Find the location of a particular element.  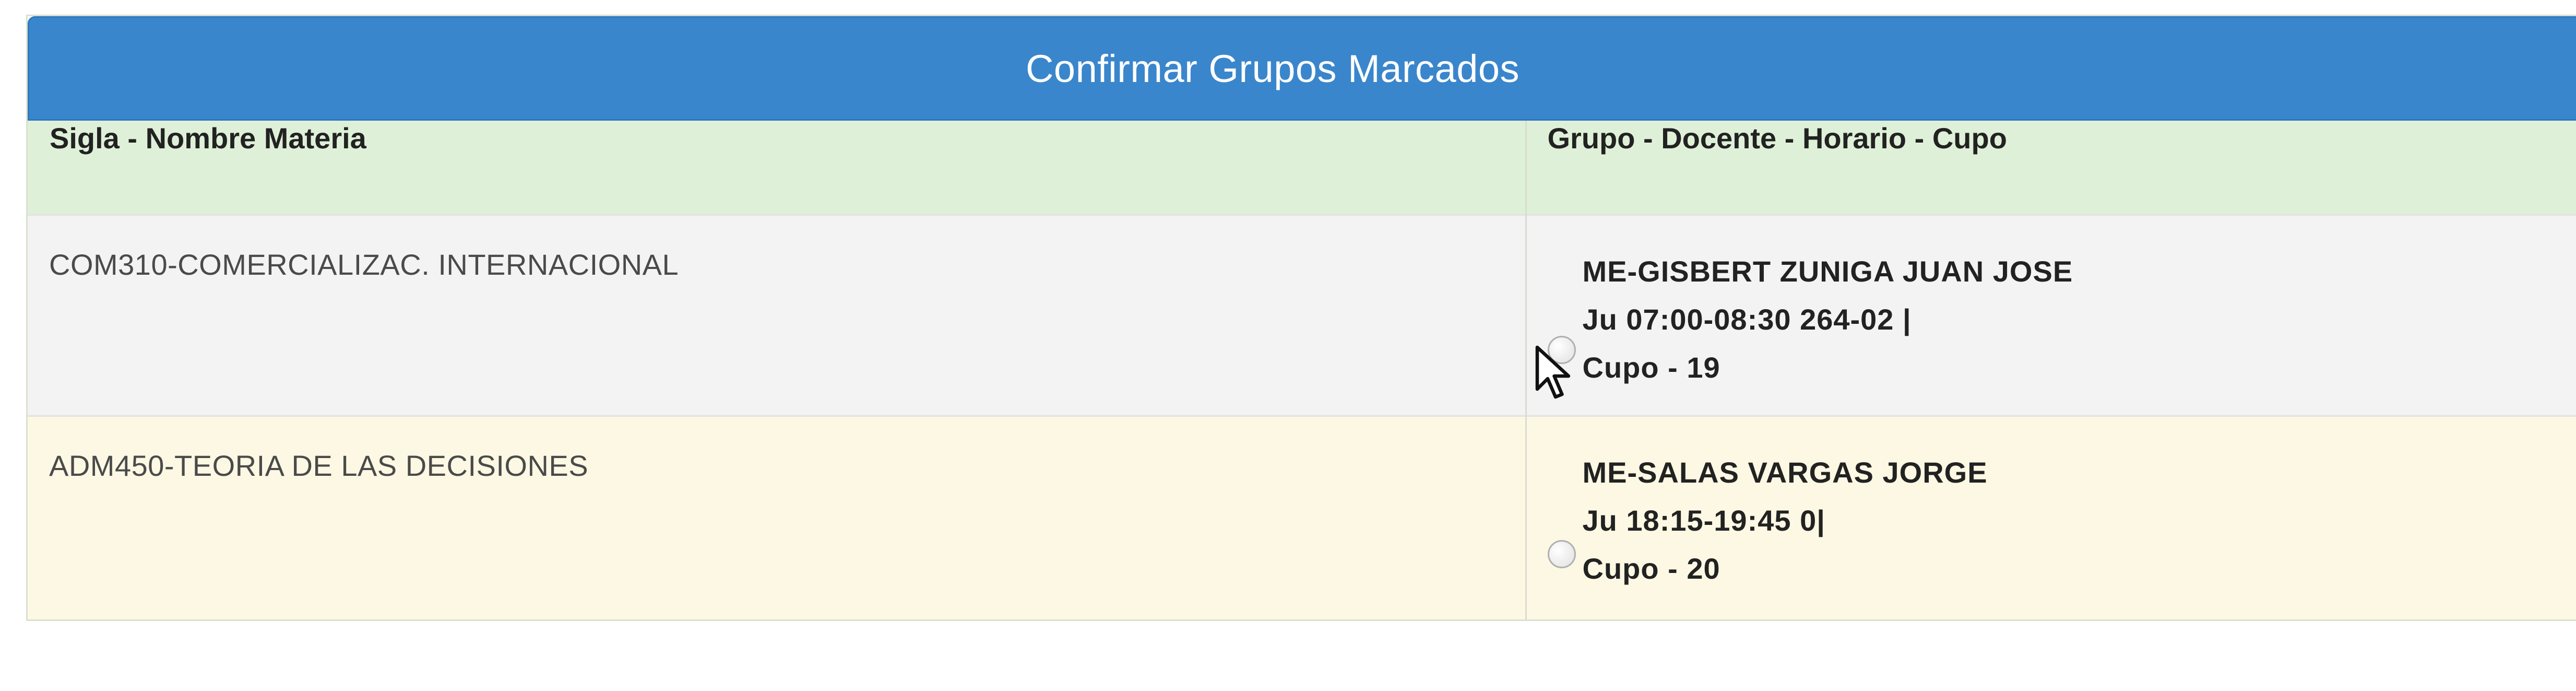

teacher-name: ME-GISBERT ZUNIGA JUAN JOSE is located at coordinates (1827, 271).